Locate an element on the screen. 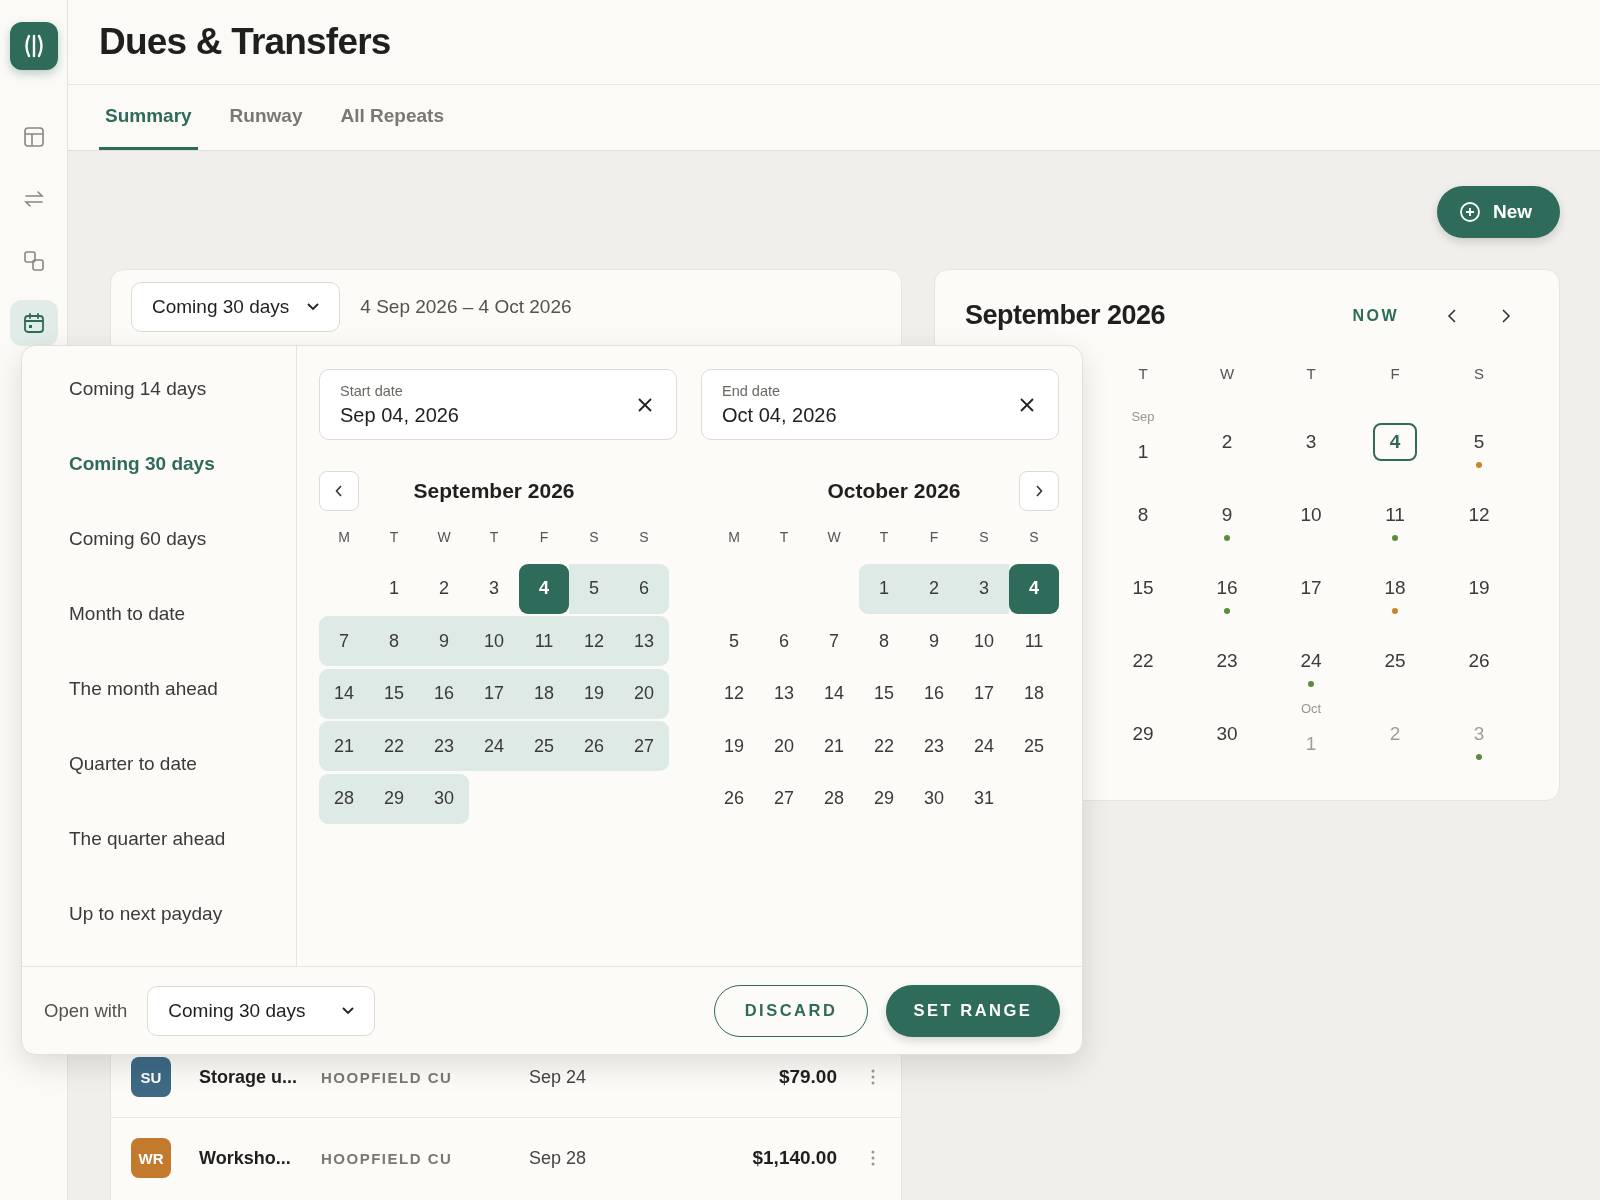 This screenshot has width=1600, height=1200. open-with-dropdown: Coming 30 days is located at coordinates (261, 1010).